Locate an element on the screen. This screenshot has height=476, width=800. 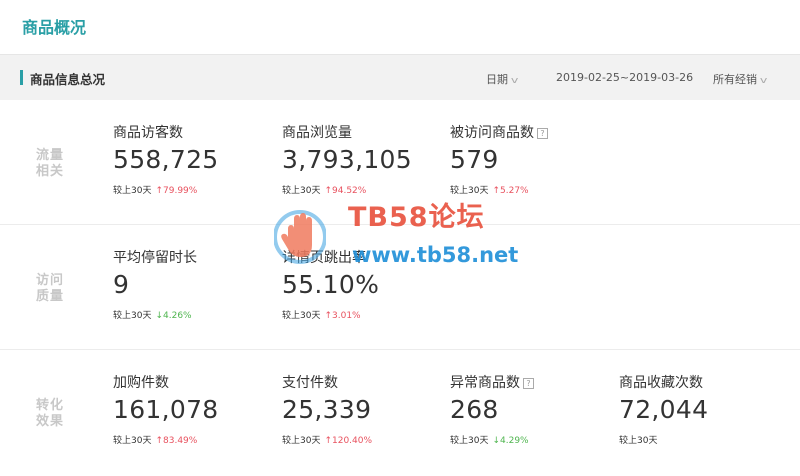
metric-name: 异常商品数? is located at coordinates (530, 382).